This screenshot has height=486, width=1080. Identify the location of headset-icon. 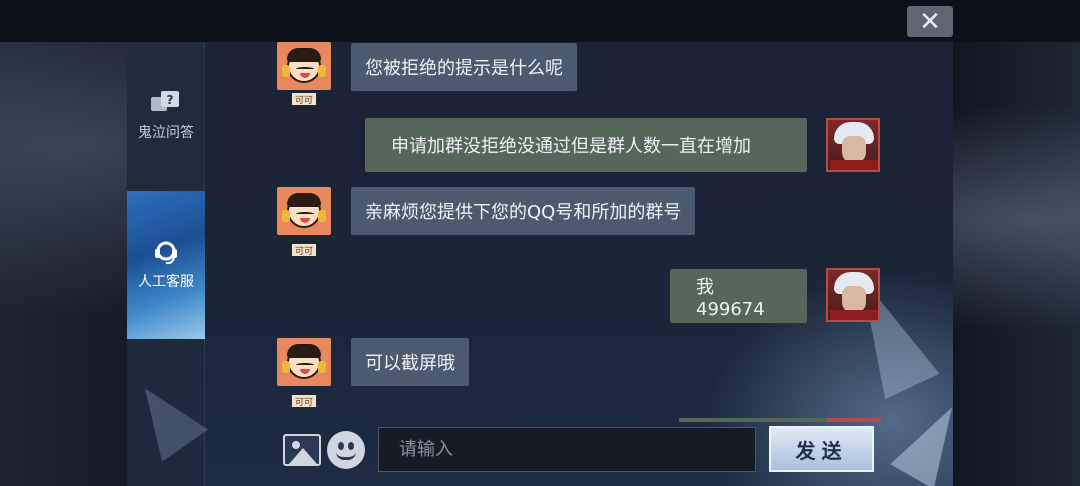
(166, 252).